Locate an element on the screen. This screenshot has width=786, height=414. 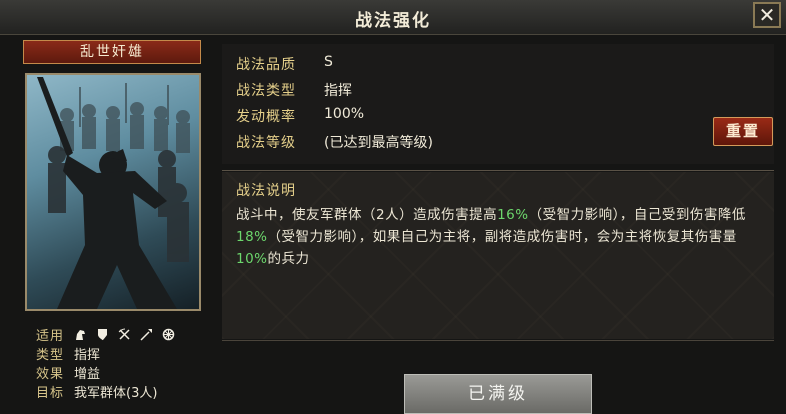
info-row-type: 战法类型 指挥 is located at coordinates (294, 90).